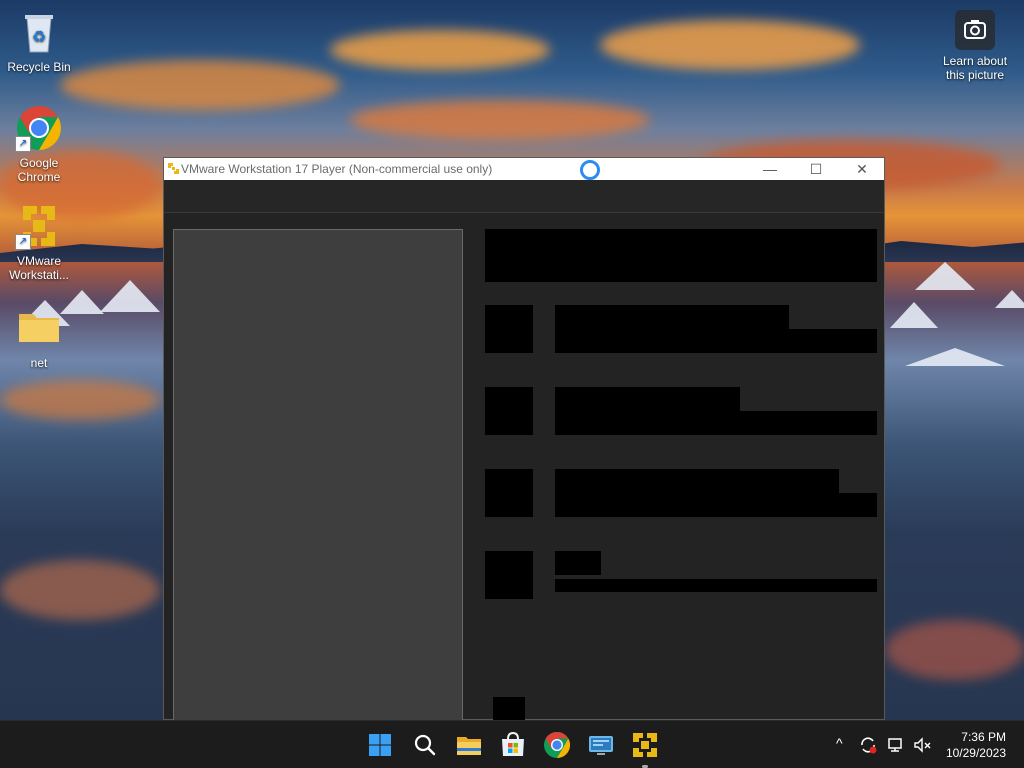  I want to click on desktop-icon-label: net, so click(39, 363).